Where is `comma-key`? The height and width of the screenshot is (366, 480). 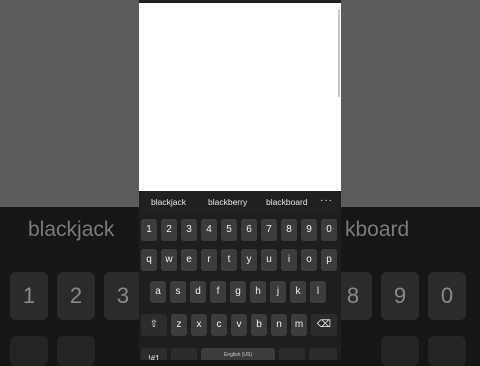
comma-key is located at coordinates (184, 354).